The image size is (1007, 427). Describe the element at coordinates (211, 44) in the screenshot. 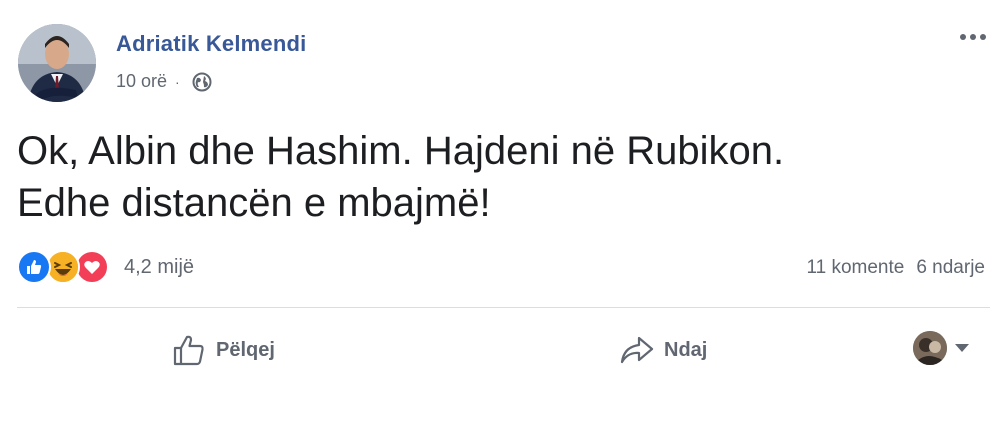

I see `author-name: Adriatik Kelmendi` at that location.